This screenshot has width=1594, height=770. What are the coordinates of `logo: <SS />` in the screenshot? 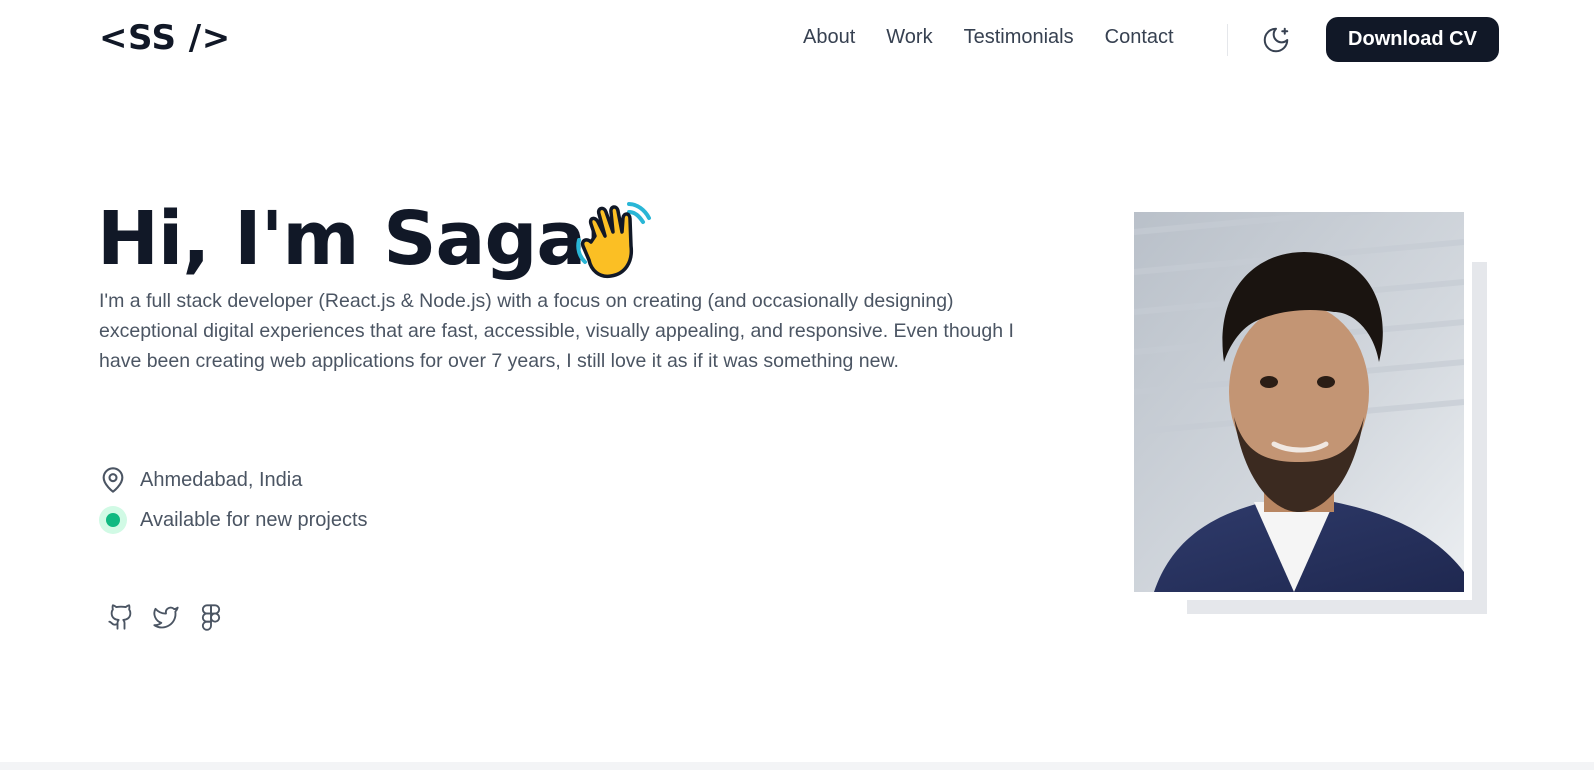 It's located at (165, 38).